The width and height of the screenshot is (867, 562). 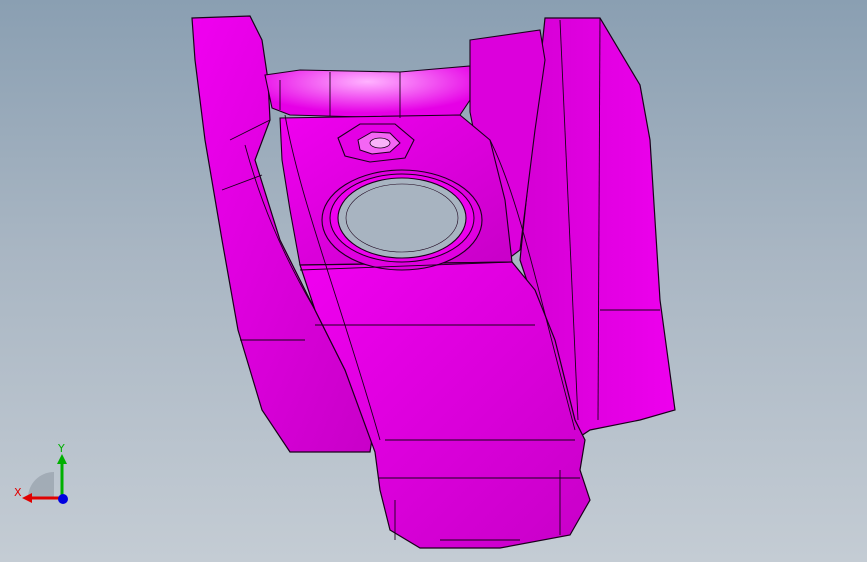 What do you see at coordinates (367, 92) in the screenshot?
I see `top-lip` at bounding box center [367, 92].